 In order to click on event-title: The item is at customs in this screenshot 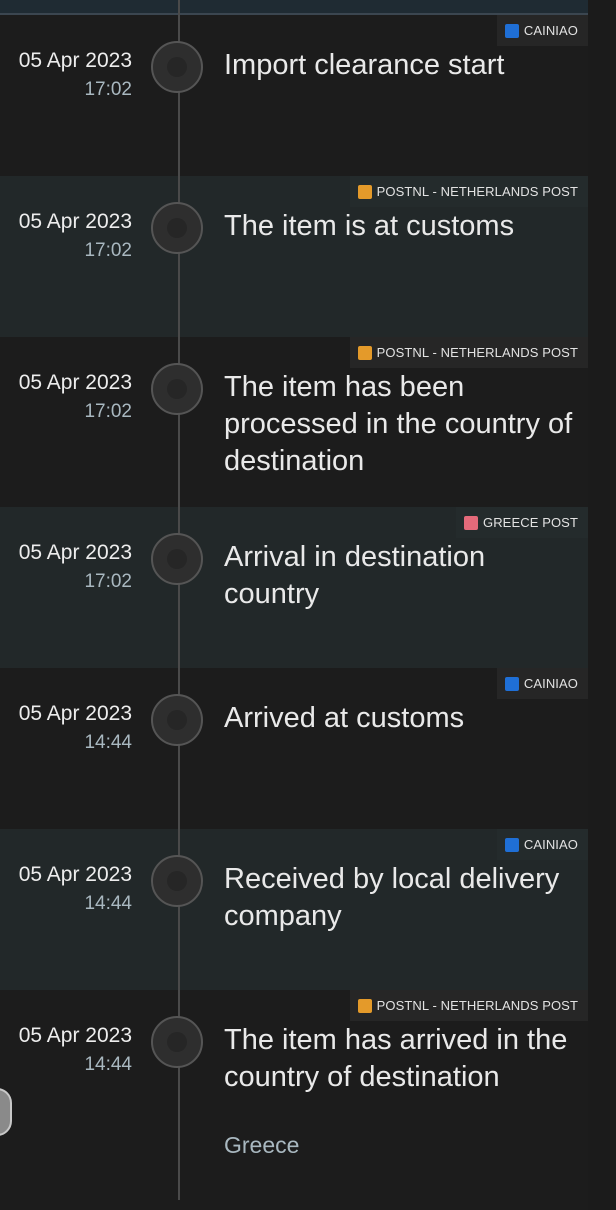, I will do `click(369, 226)`.